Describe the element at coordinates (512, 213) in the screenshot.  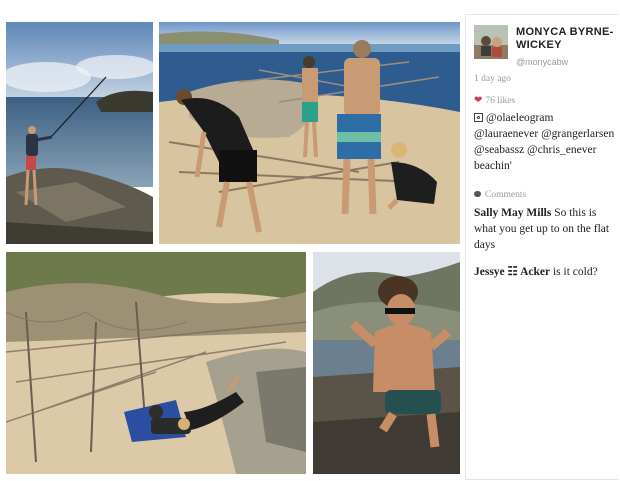
I see `comment-author: Sally May Mills` at that location.